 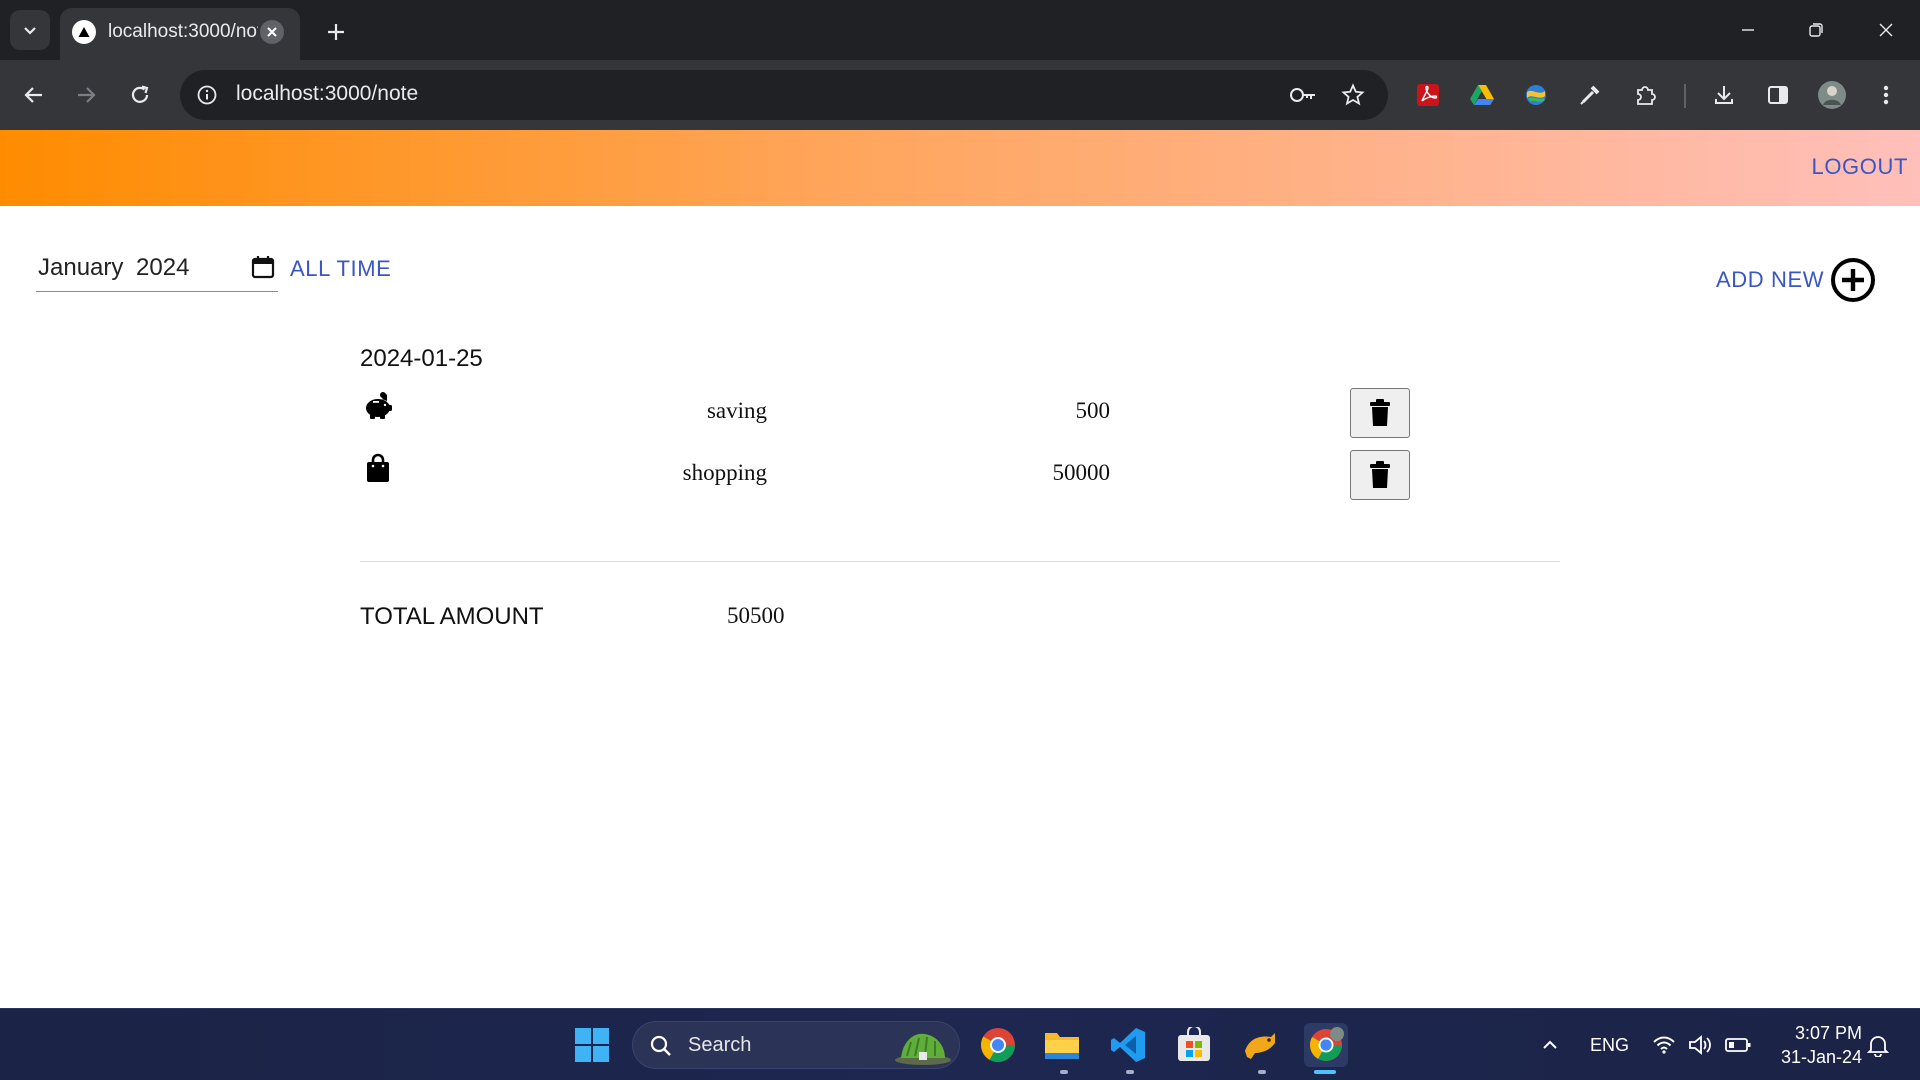 What do you see at coordinates (1609, 1045) in the screenshot?
I see `language-indicator: ENG` at bounding box center [1609, 1045].